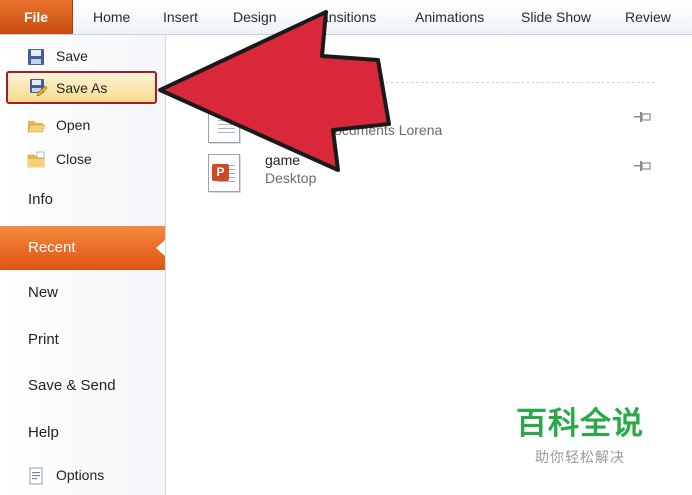 This screenshot has height=495, width=692. I want to click on options-label: Options, so click(80, 475).